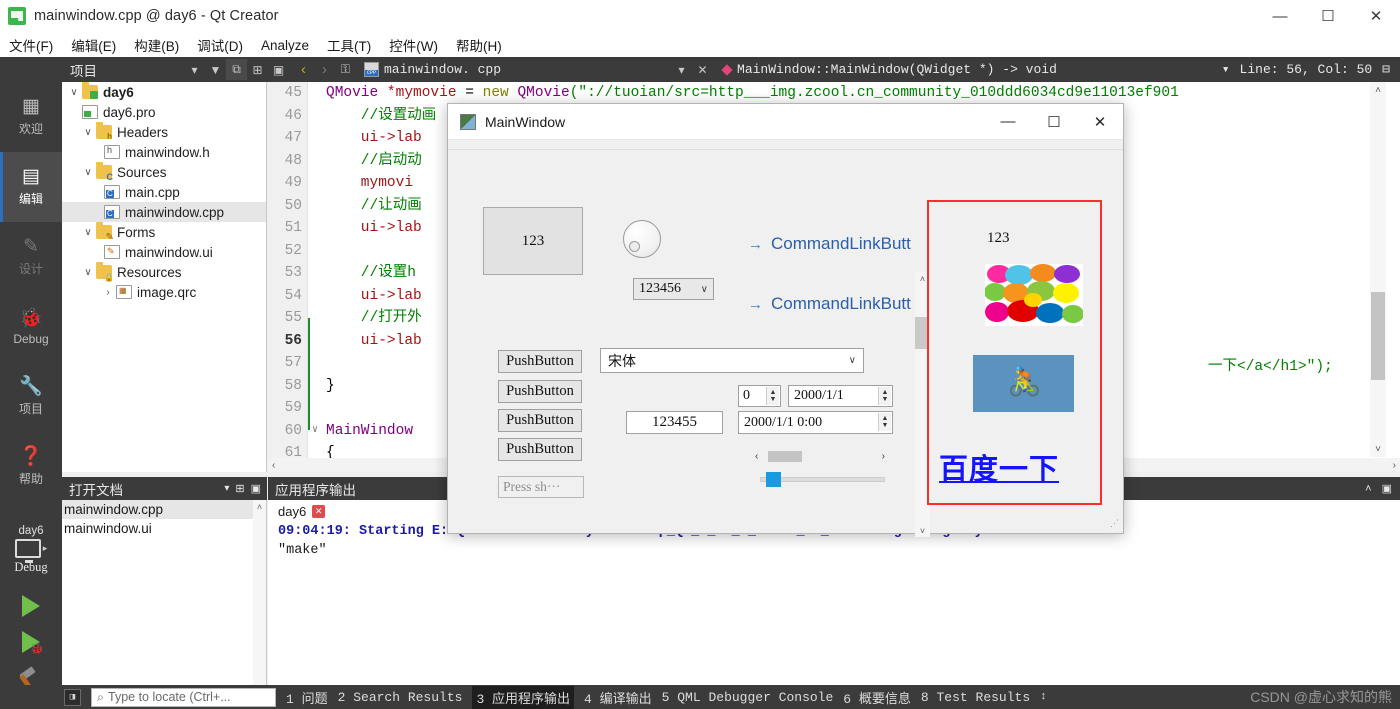  I want to click on menu-edit: 编辑(E), so click(93, 45).